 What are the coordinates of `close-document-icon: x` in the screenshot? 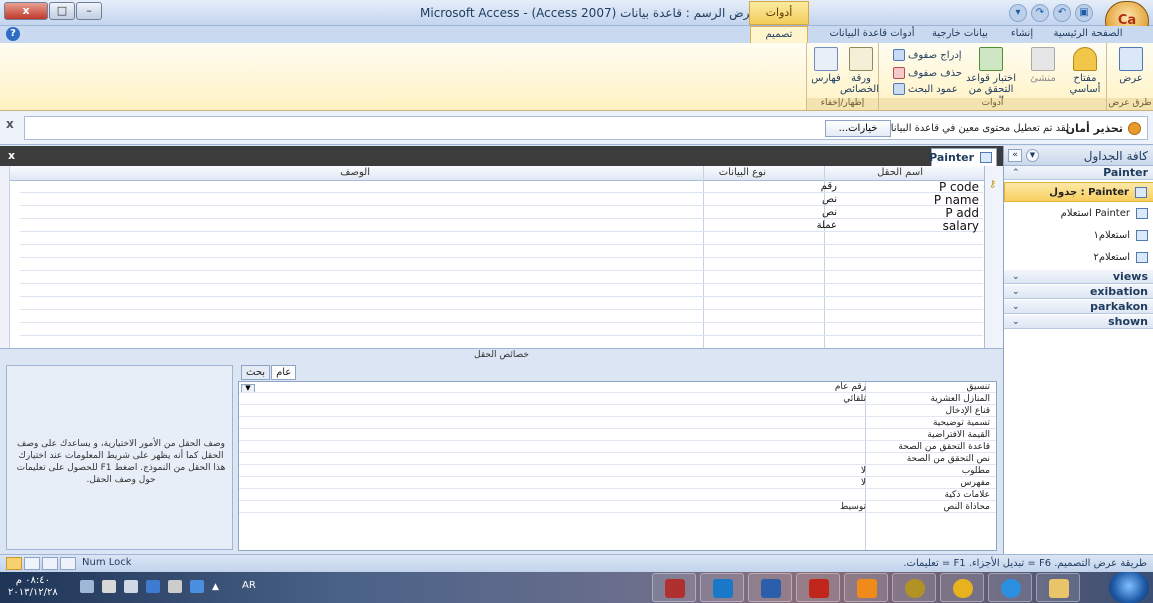 It's located at (11, 155).